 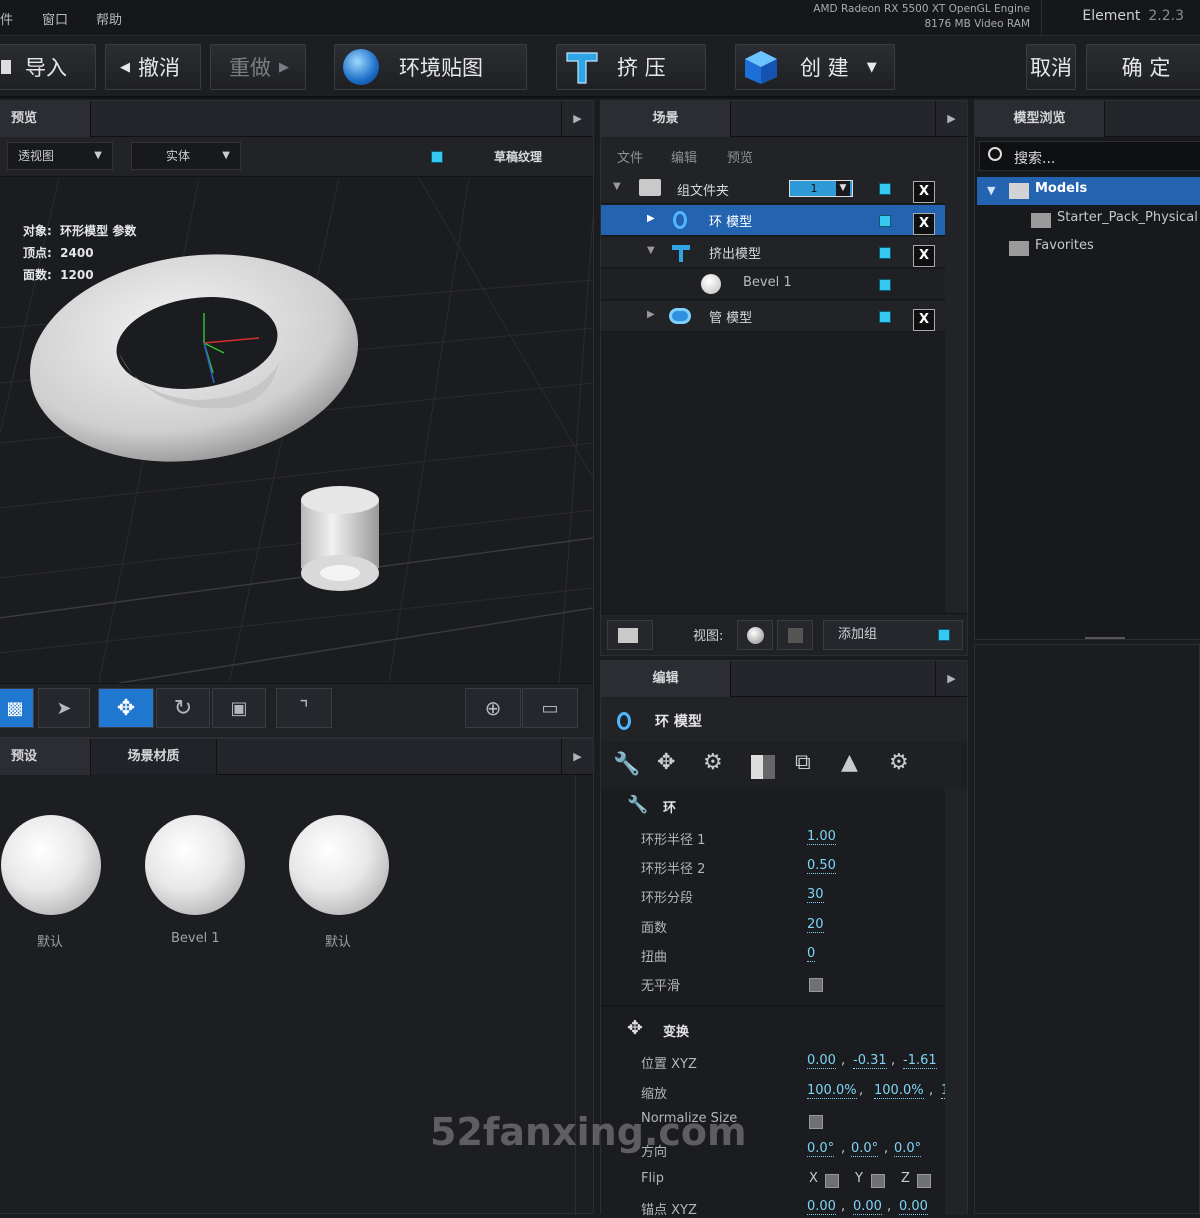 What do you see at coordinates (60, 156) in the screenshot?
I see `view-mode-select: 透视图 ▼` at bounding box center [60, 156].